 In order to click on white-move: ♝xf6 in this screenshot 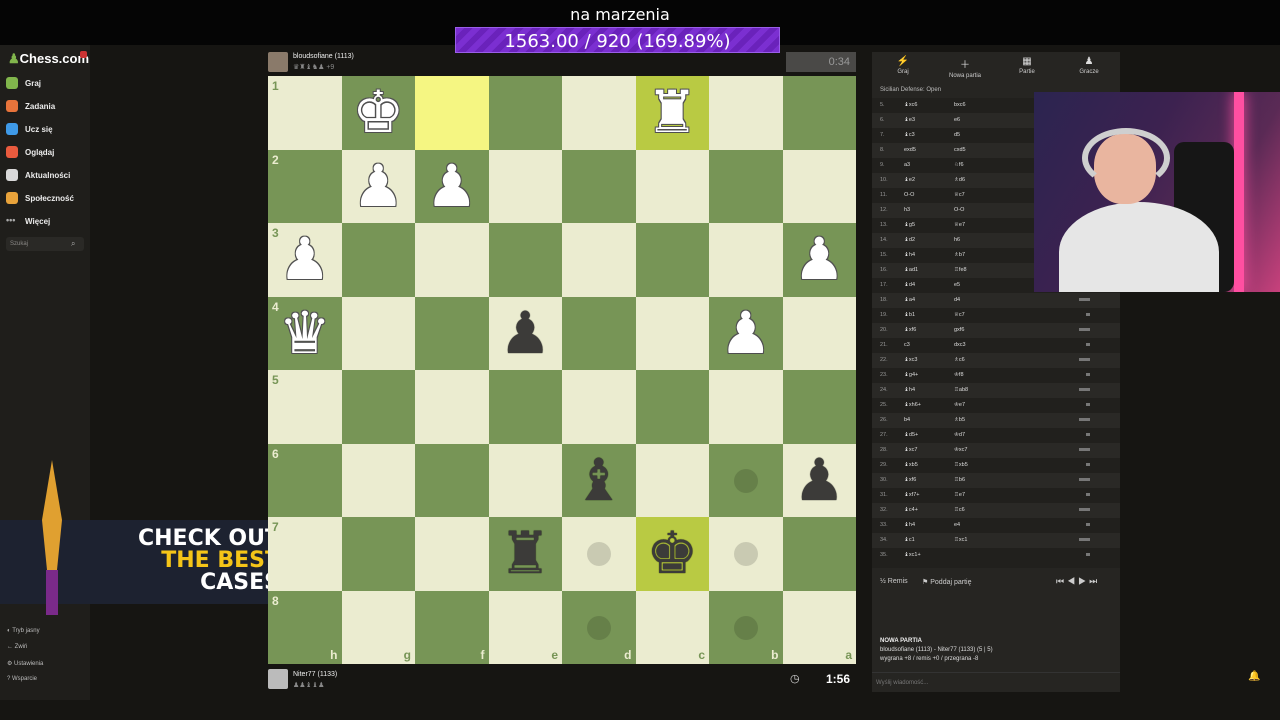, I will do `click(910, 480)`.